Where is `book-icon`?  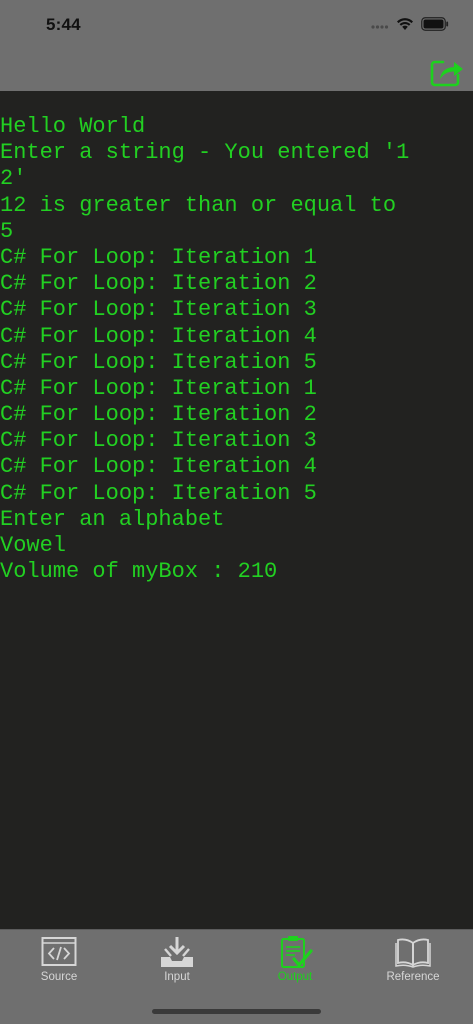
book-icon is located at coordinates (413, 952).